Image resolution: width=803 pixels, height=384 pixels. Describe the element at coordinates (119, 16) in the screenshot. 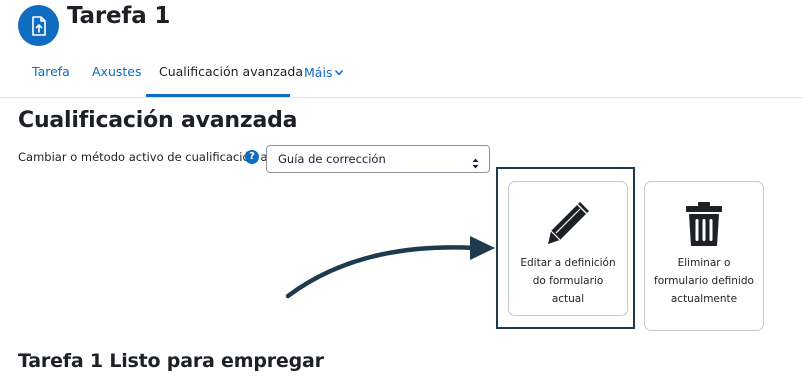

I see `page-title: Tarefa 1` at that location.